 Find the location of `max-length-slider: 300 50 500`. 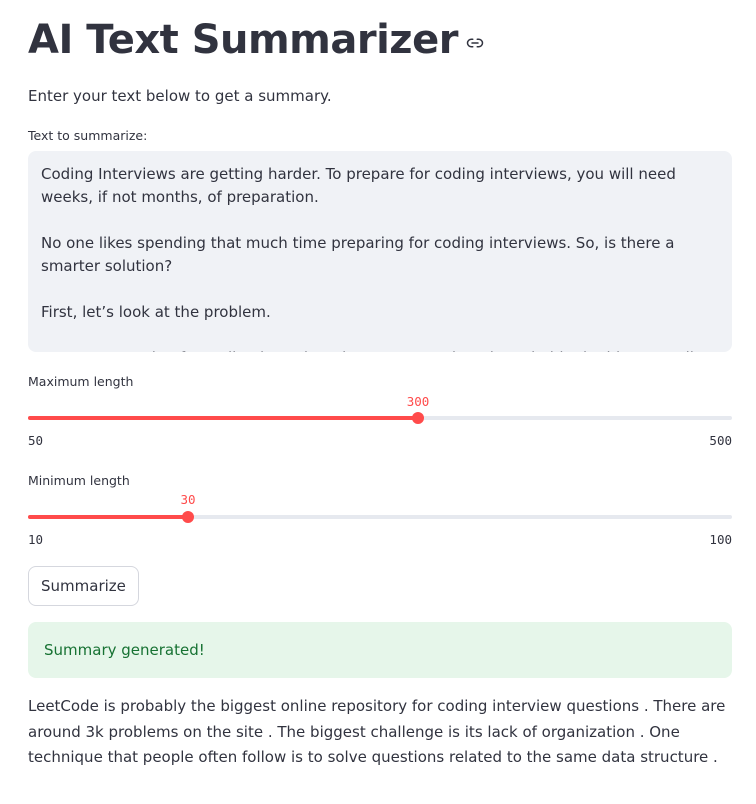

max-length-slider: 300 50 500 is located at coordinates (380, 422).